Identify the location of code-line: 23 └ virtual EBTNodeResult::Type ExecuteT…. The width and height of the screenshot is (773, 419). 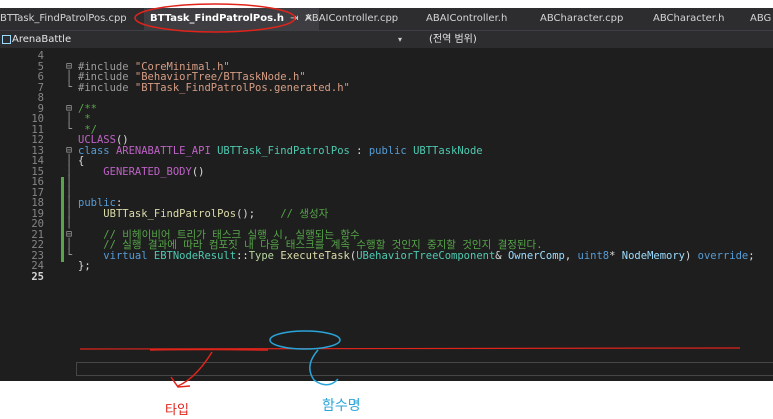
(386, 255).